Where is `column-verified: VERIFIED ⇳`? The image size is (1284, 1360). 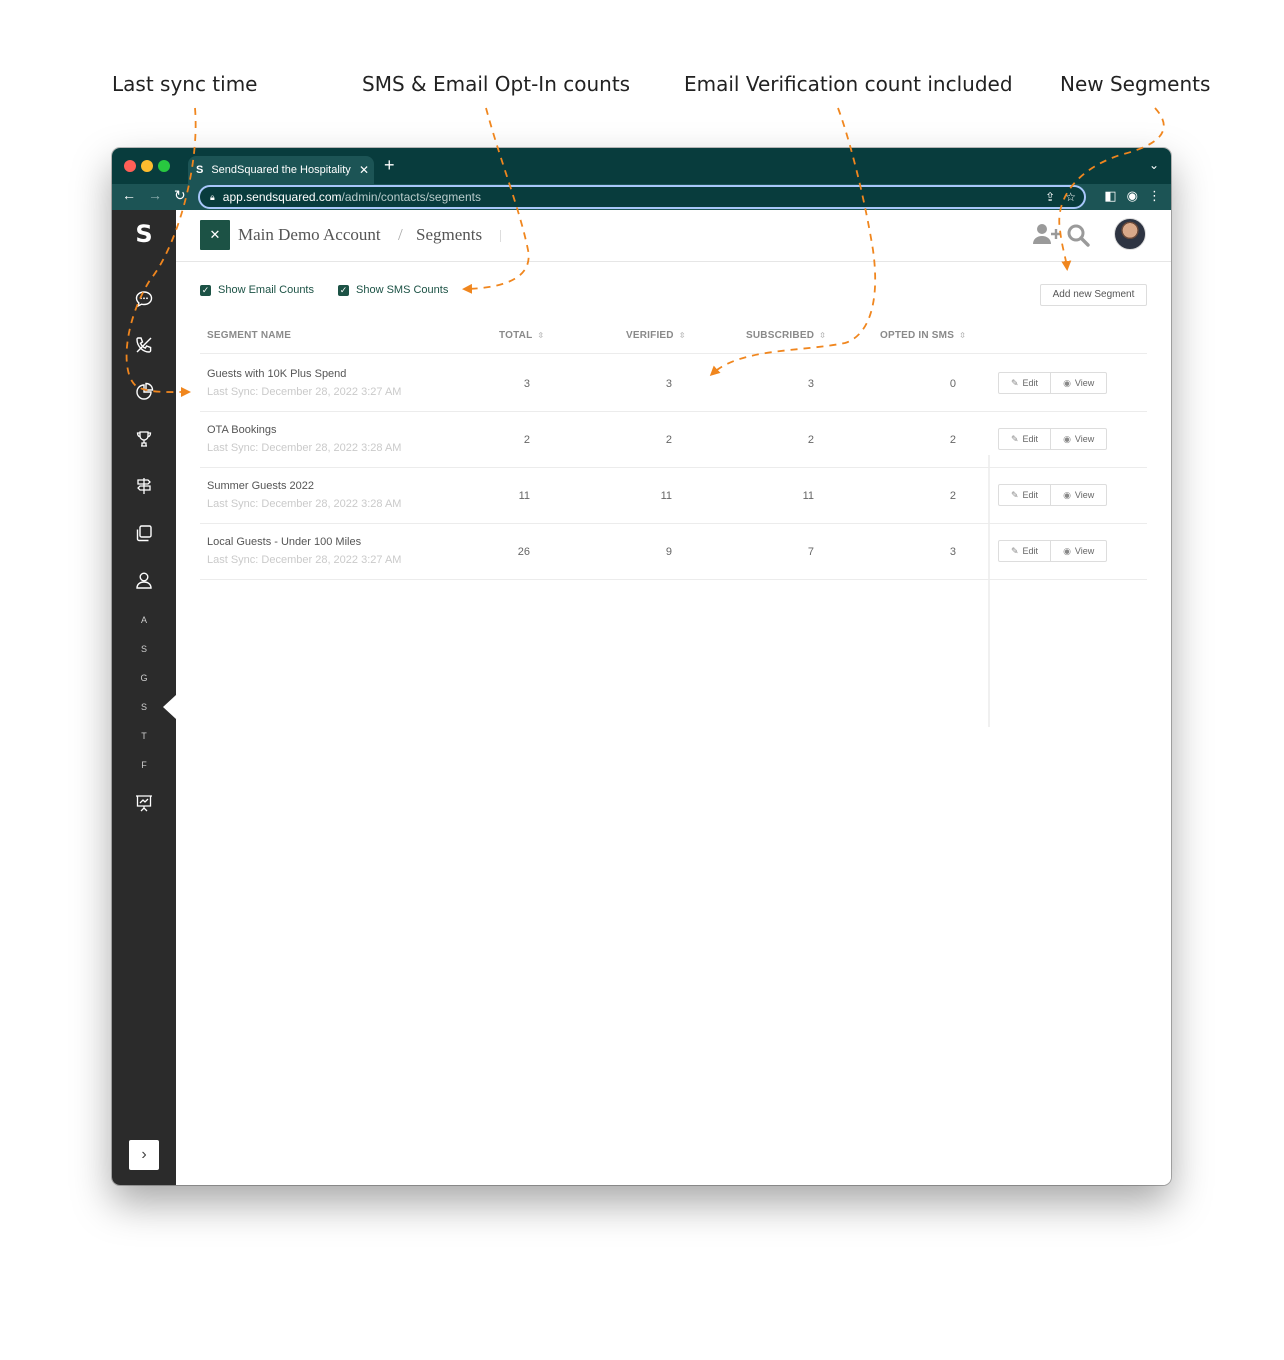
column-verified: VERIFIED ⇳ is located at coordinates (656, 335).